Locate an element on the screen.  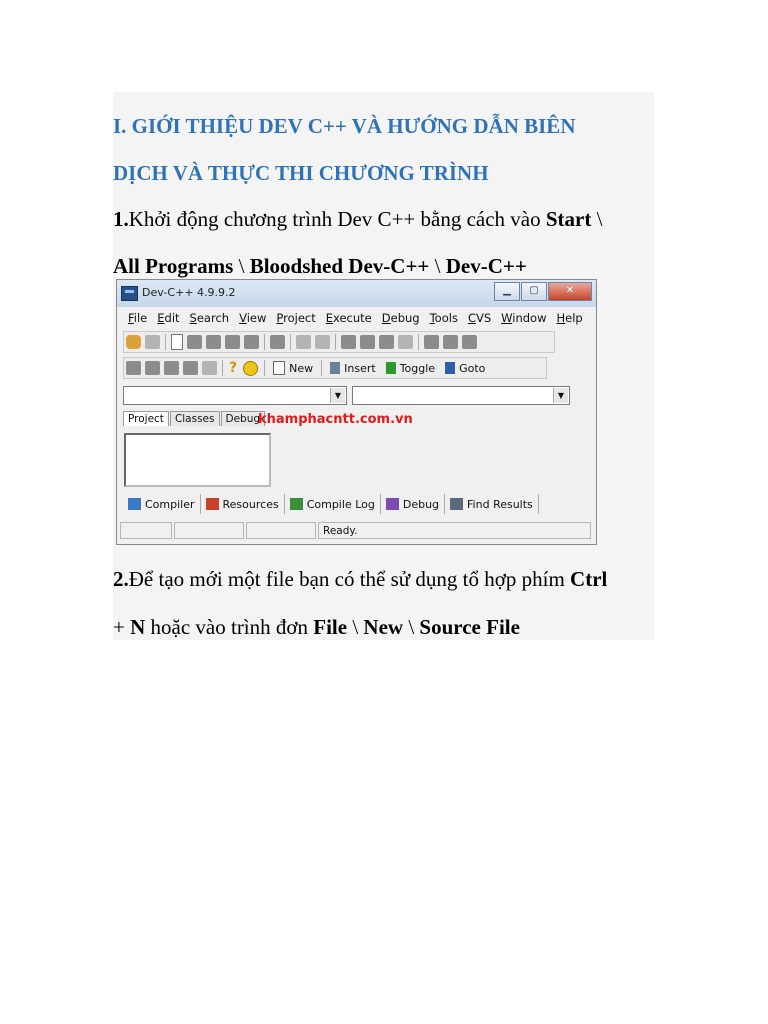
project-panel is located at coordinates (197, 460).